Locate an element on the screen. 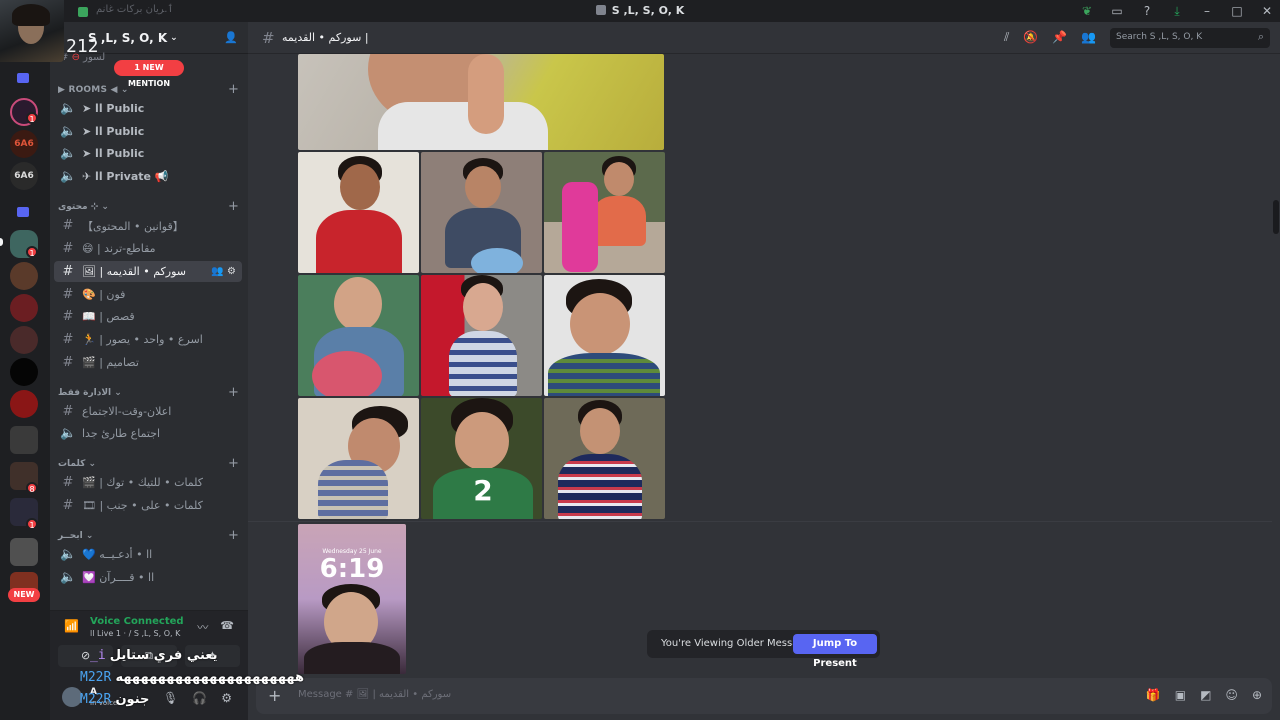 The width and height of the screenshot is (1280, 720). inbox-icon: ▭ is located at coordinates (1117, 11).